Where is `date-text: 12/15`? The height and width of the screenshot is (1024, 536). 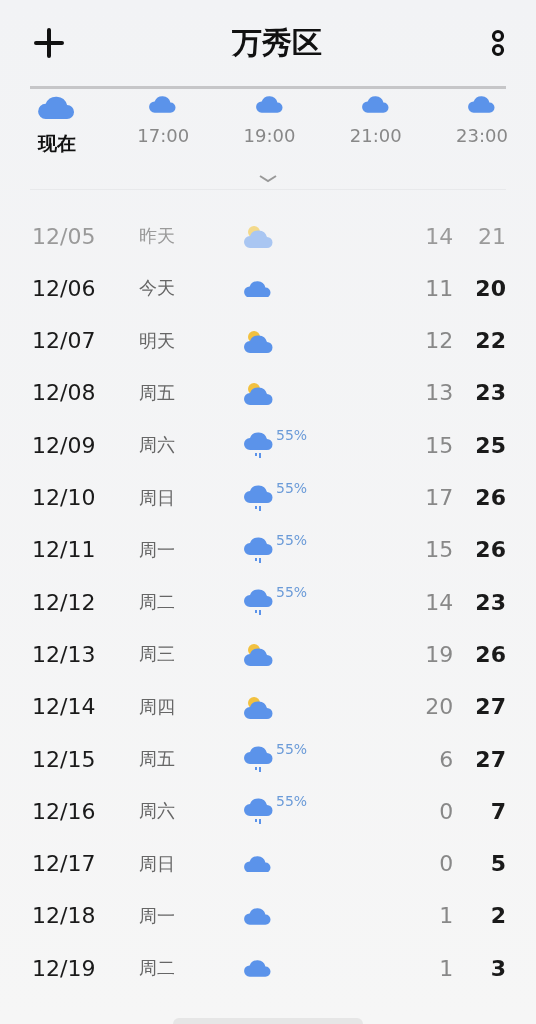 date-text: 12/15 is located at coordinates (64, 759).